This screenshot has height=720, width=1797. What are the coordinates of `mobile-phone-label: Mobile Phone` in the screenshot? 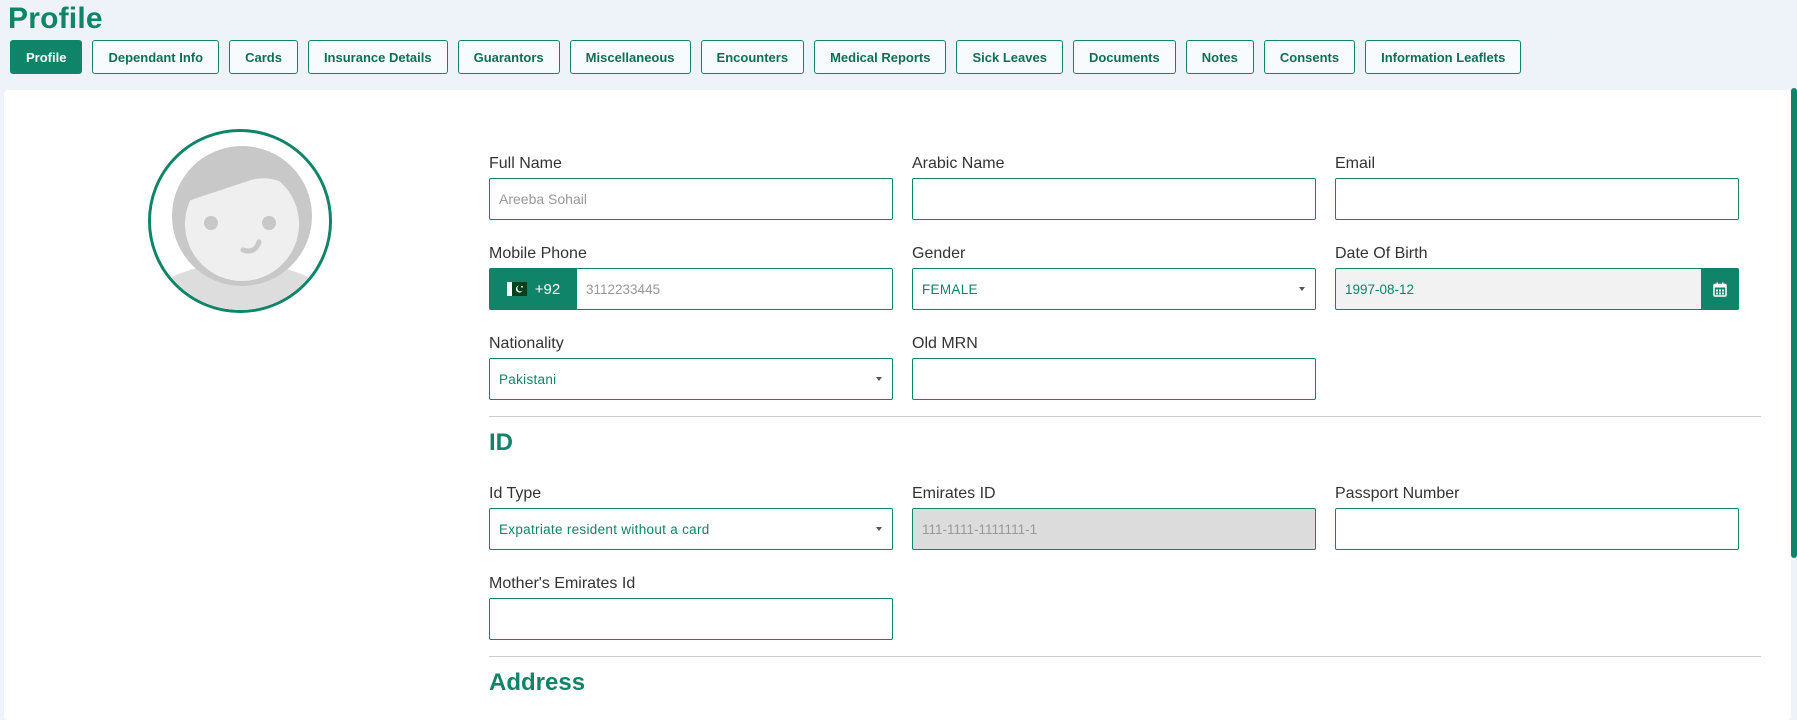 It's located at (538, 253).